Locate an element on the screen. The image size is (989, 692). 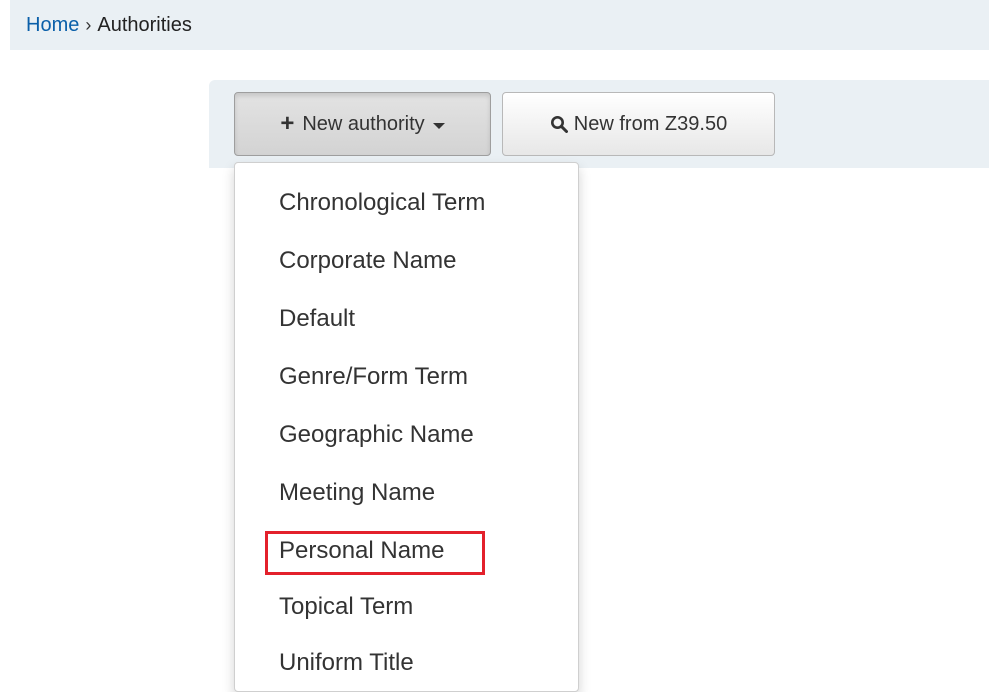
breadcrumb-home-link: Home is located at coordinates (52, 25).